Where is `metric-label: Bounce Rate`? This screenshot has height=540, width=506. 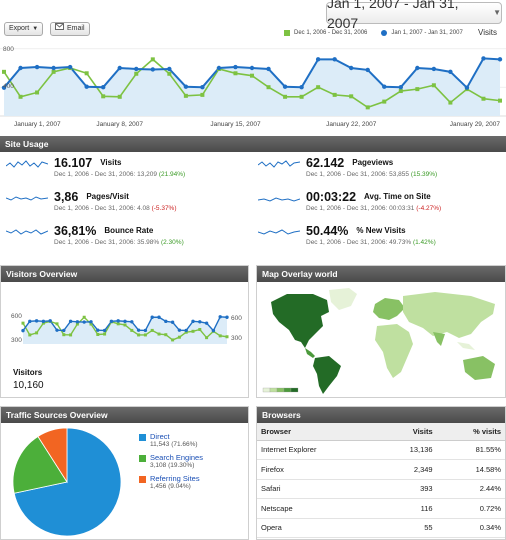 metric-label: Bounce Rate is located at coordinates (129, 230).